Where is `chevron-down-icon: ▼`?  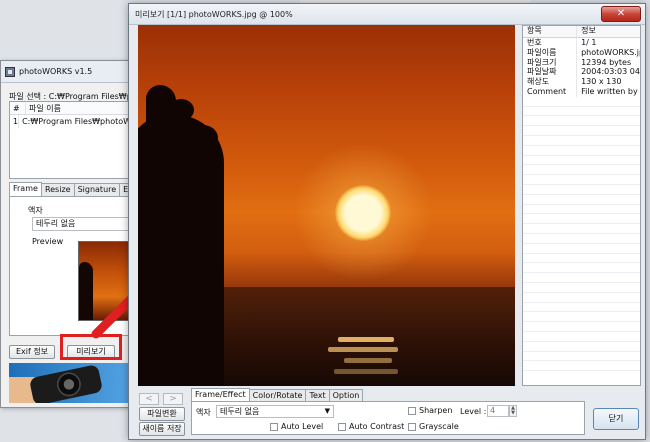
chevron-down-icon: ▼ is located at coordinates (327, 411).